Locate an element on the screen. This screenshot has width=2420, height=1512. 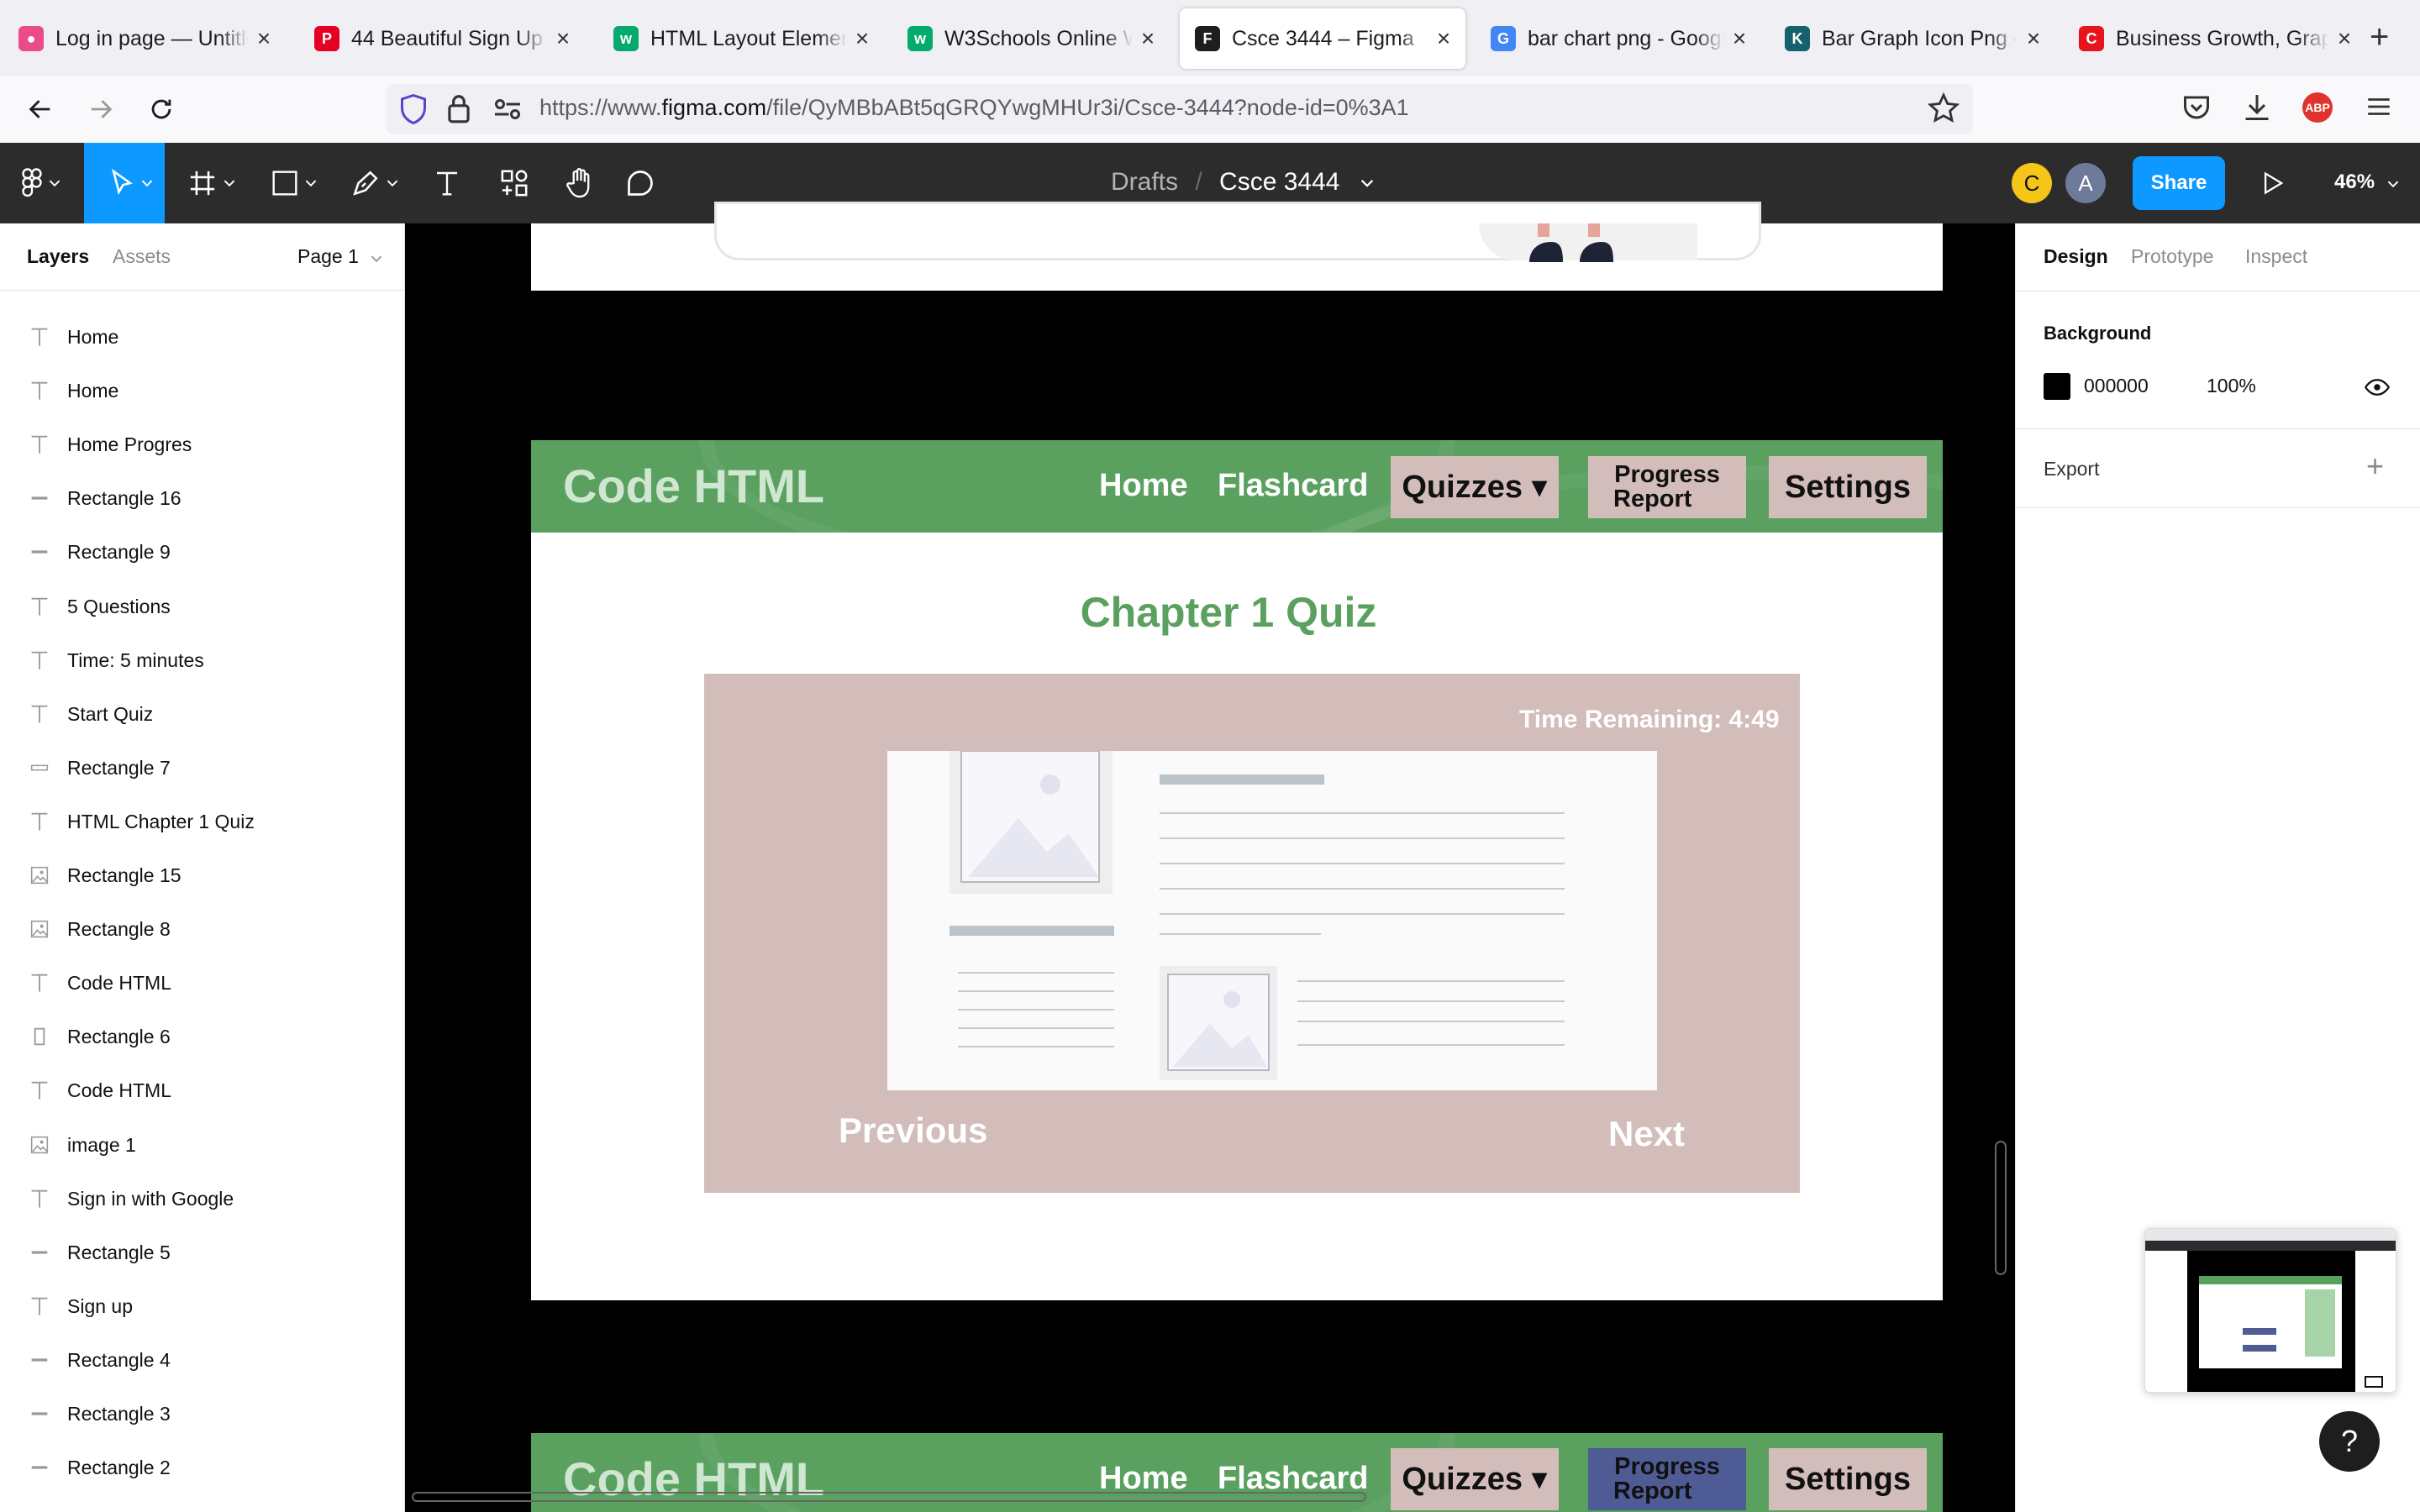
add-export-plus-icon: + is located at coordinates (2375, 466).